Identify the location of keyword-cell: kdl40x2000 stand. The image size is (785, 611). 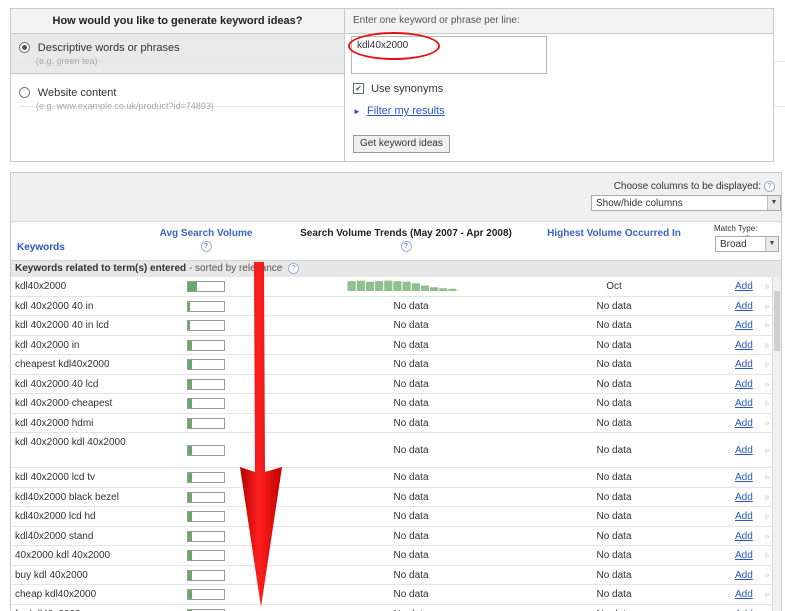
(75, 536).